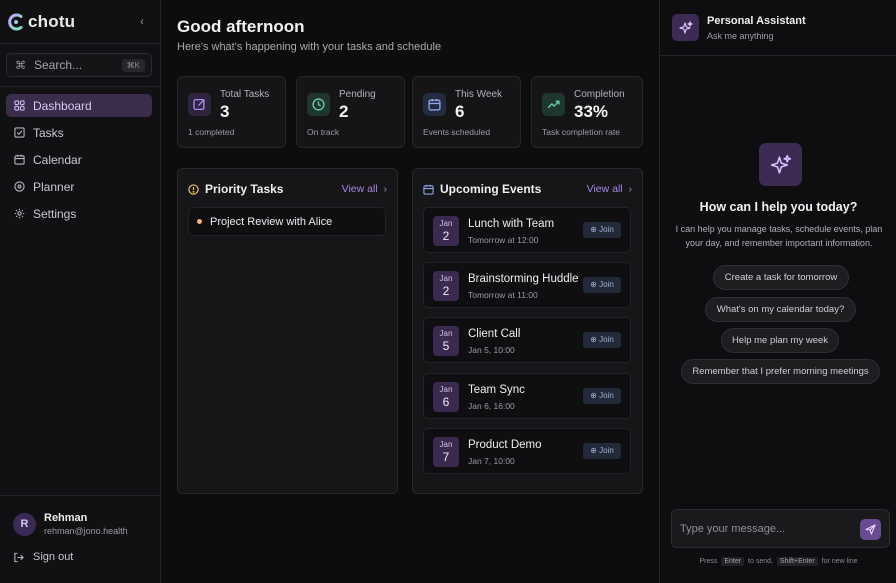  I want to click on checkbox-icon, so click(19, 132).